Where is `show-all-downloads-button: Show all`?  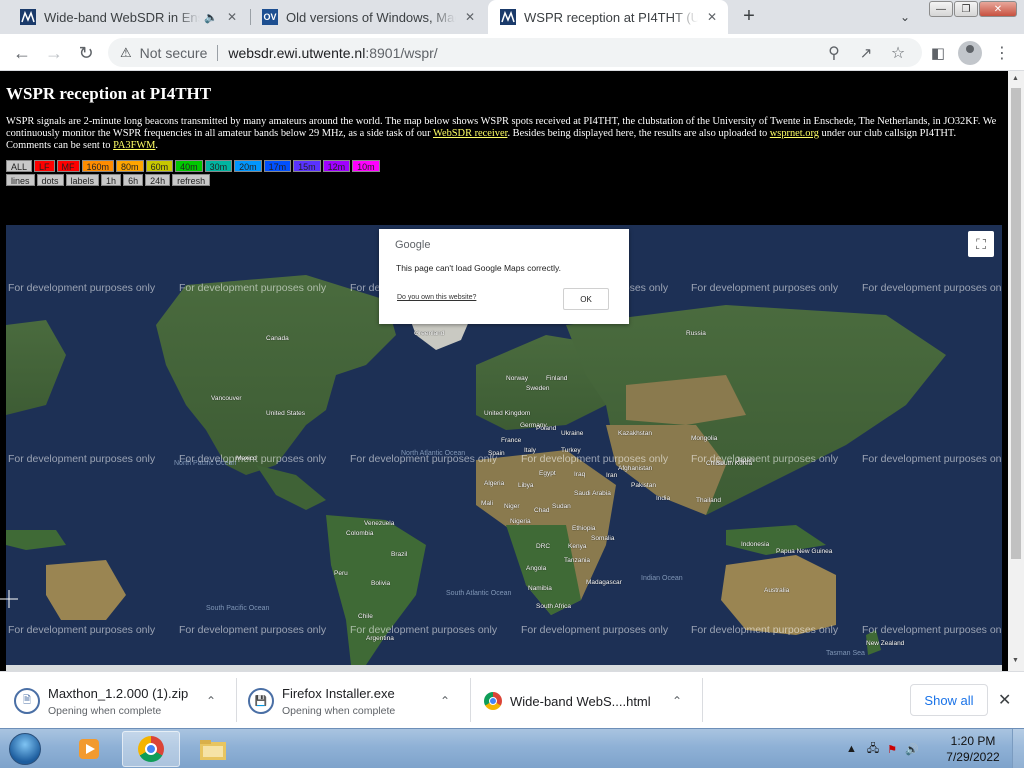 show-all-downloads-button: Show all is located at coordinates (949, 700).